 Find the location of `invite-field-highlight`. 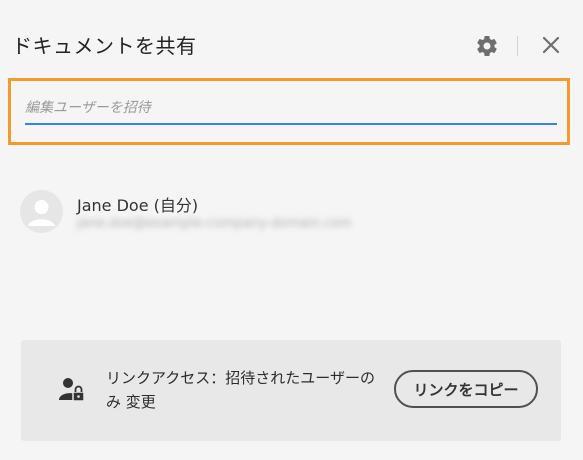

invite-field-highlight is located at coordinates (289, 111).